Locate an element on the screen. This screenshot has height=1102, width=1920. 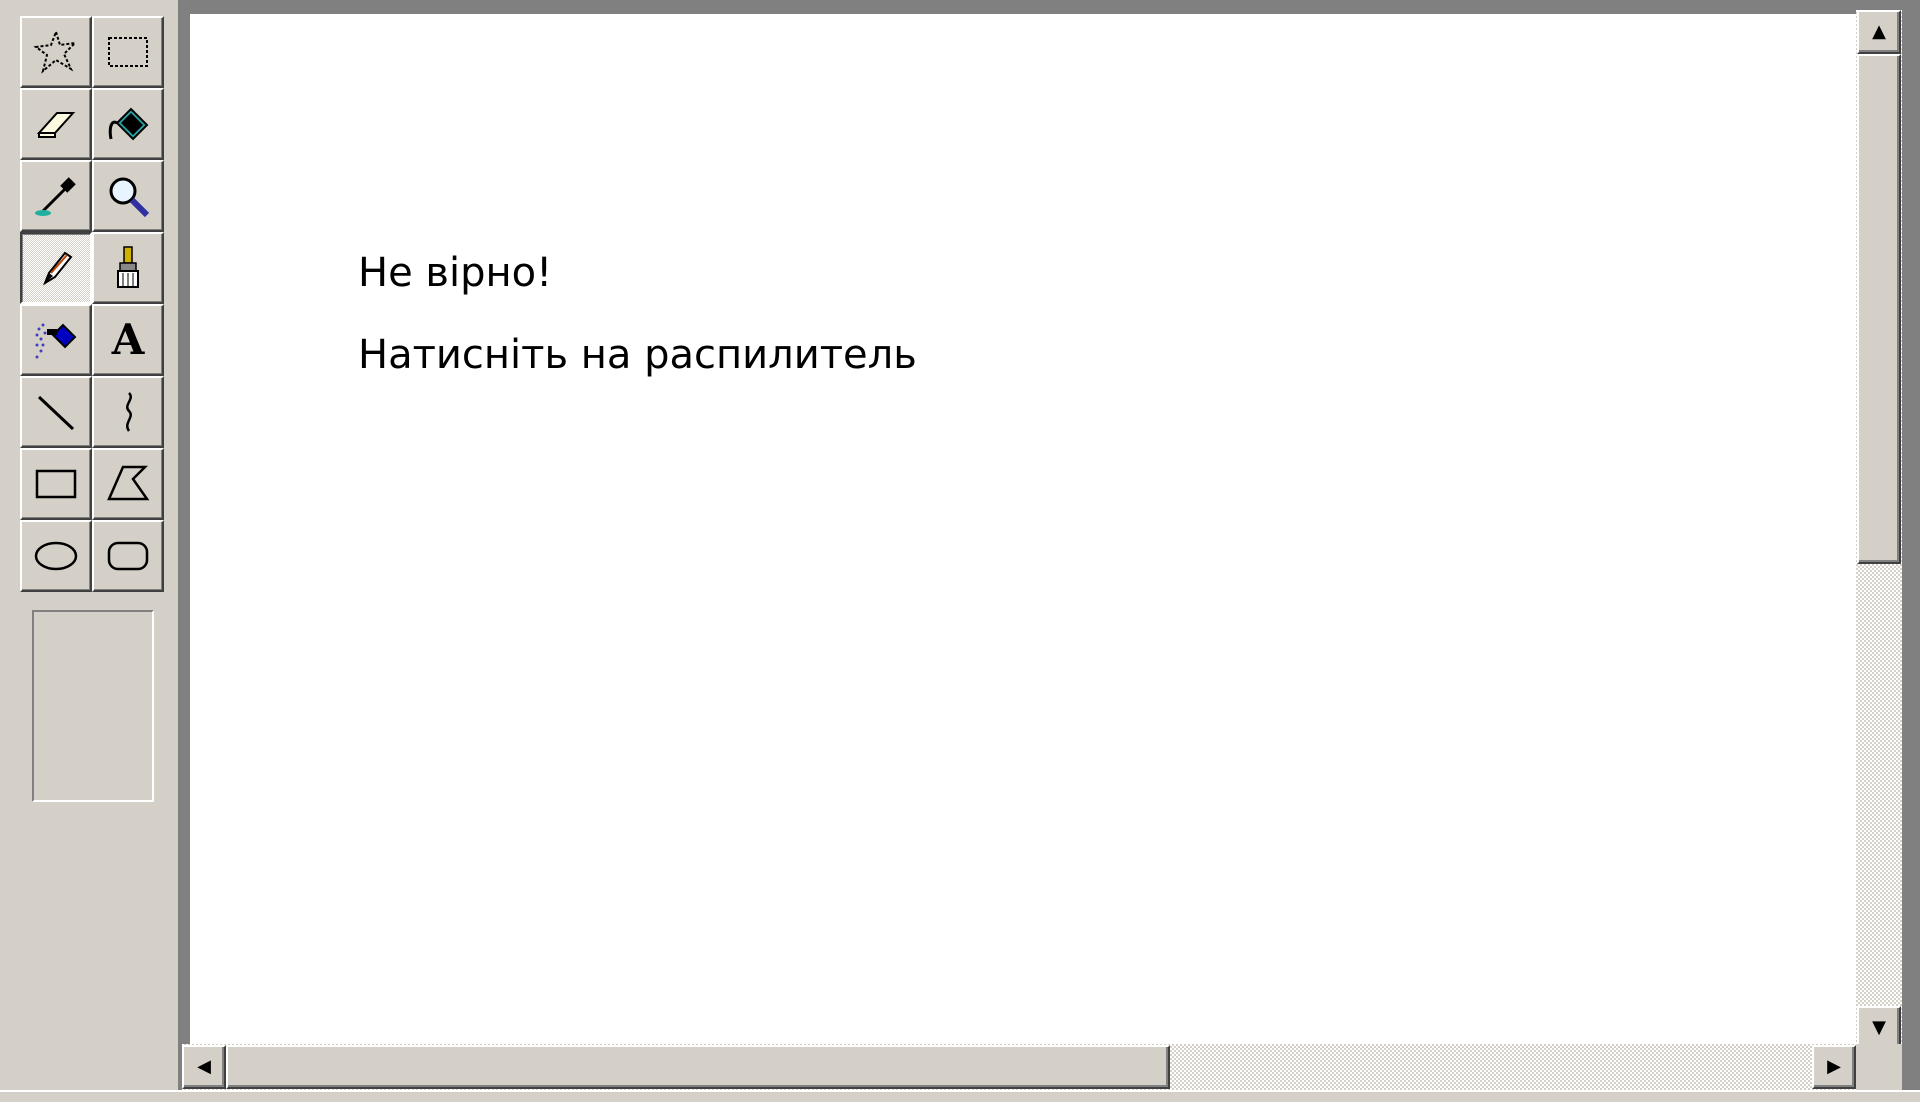
toolbox: A is located at coordinates (91, 551).